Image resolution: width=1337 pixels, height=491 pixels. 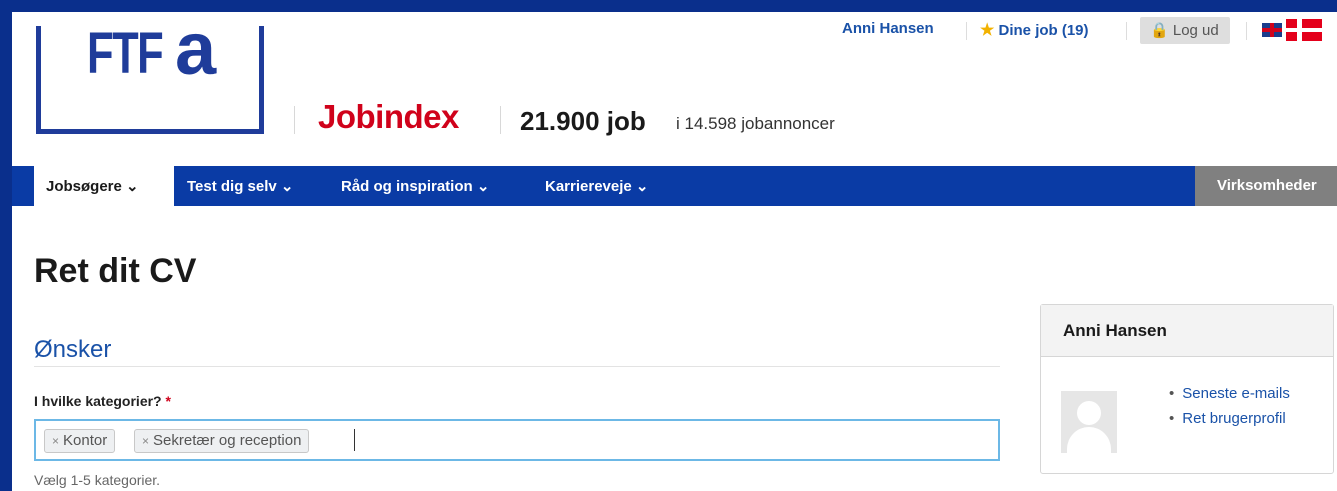 What do you see at coordinates (85, 440) in the screenshot?
I see `tag-label: Kontor` at bounding box center [85, 440].